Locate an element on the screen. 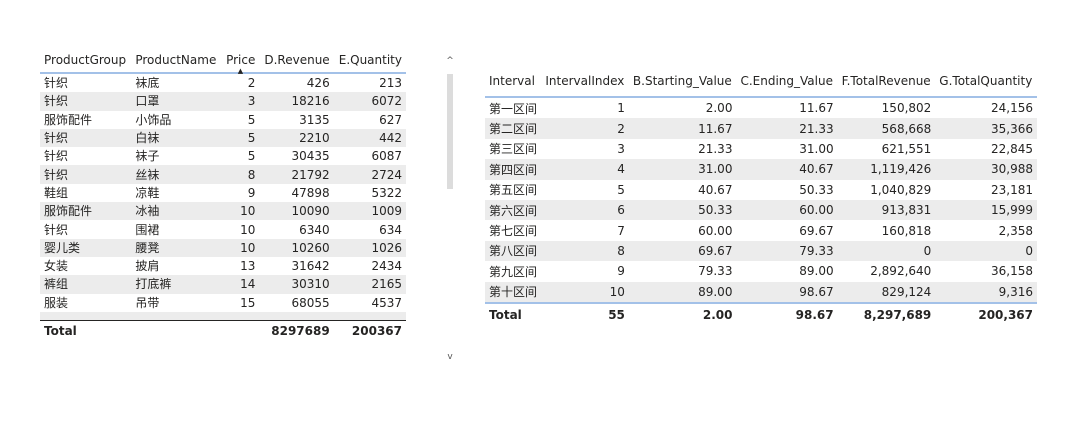 The image size is (1080, 433). cell-total-revenue: 160,818 is located at coordinates (906, 230).